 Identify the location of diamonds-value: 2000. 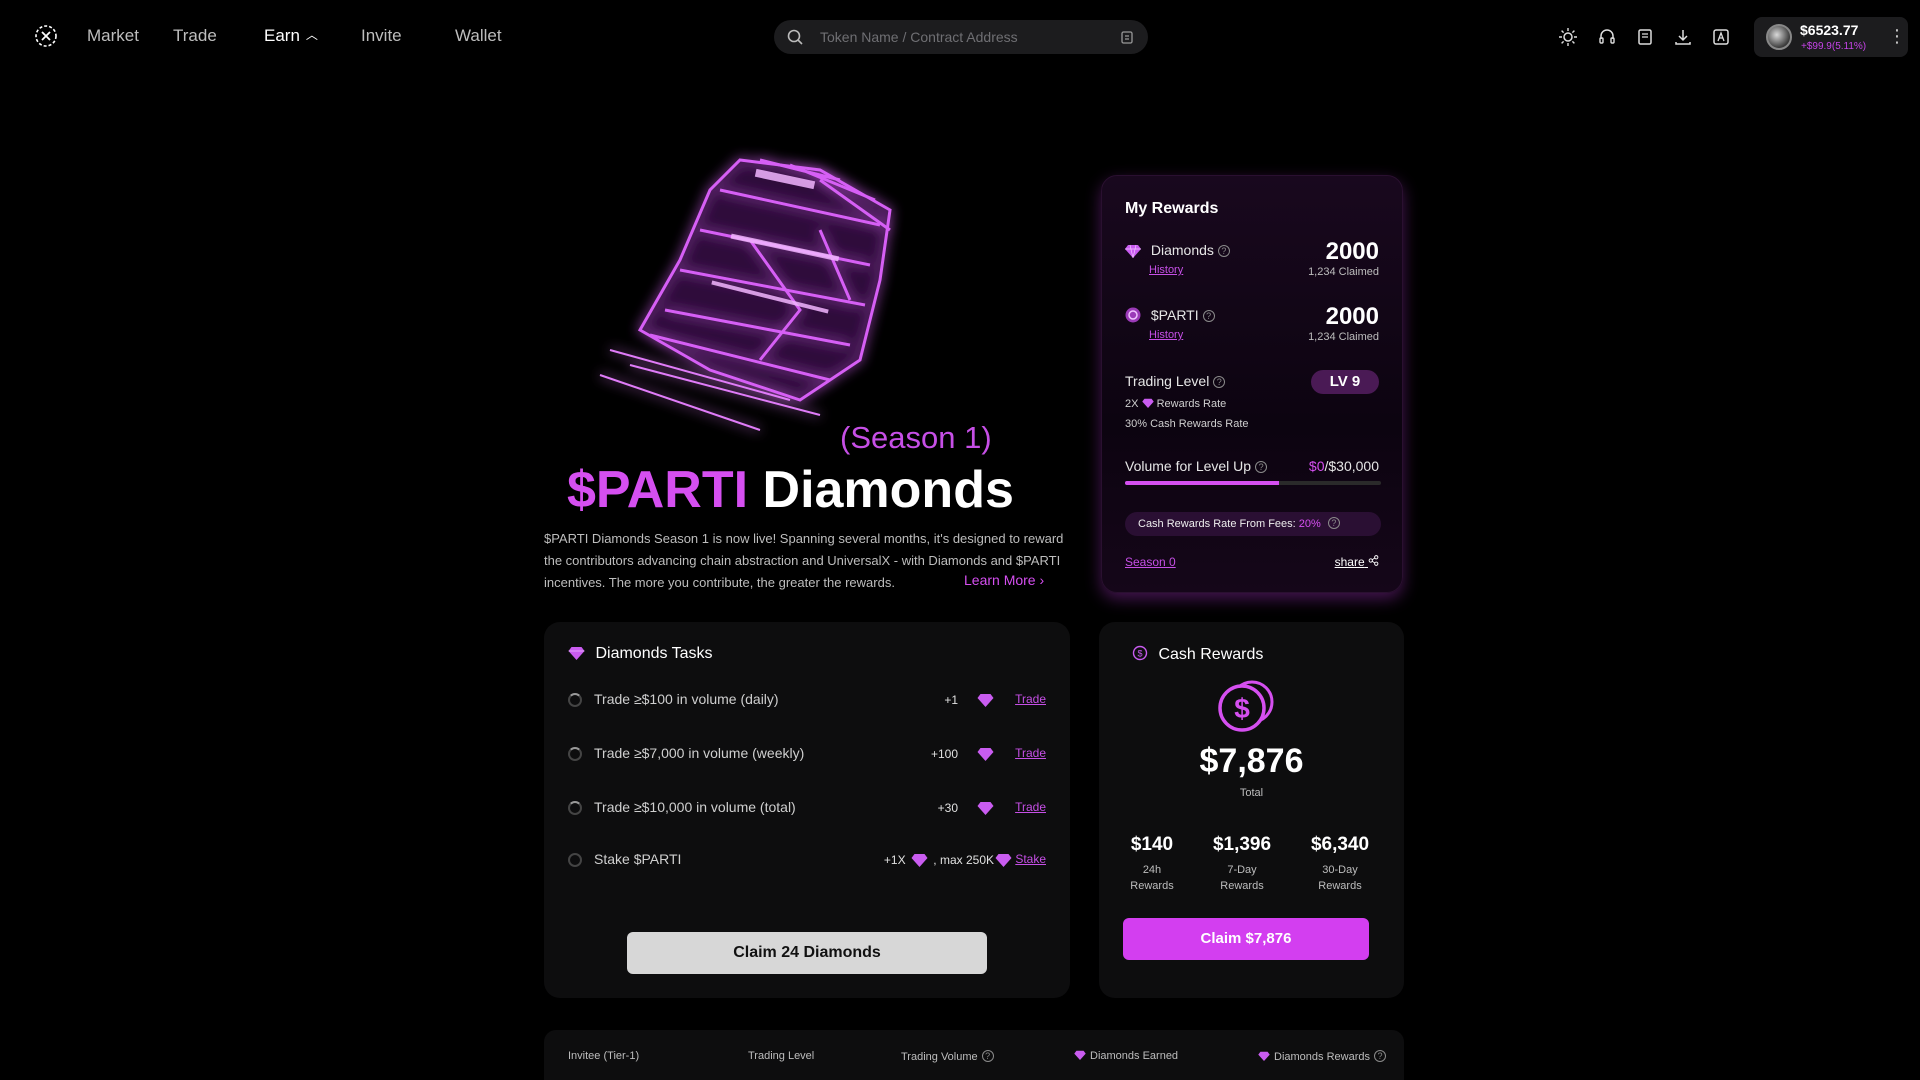
(1352, 251).